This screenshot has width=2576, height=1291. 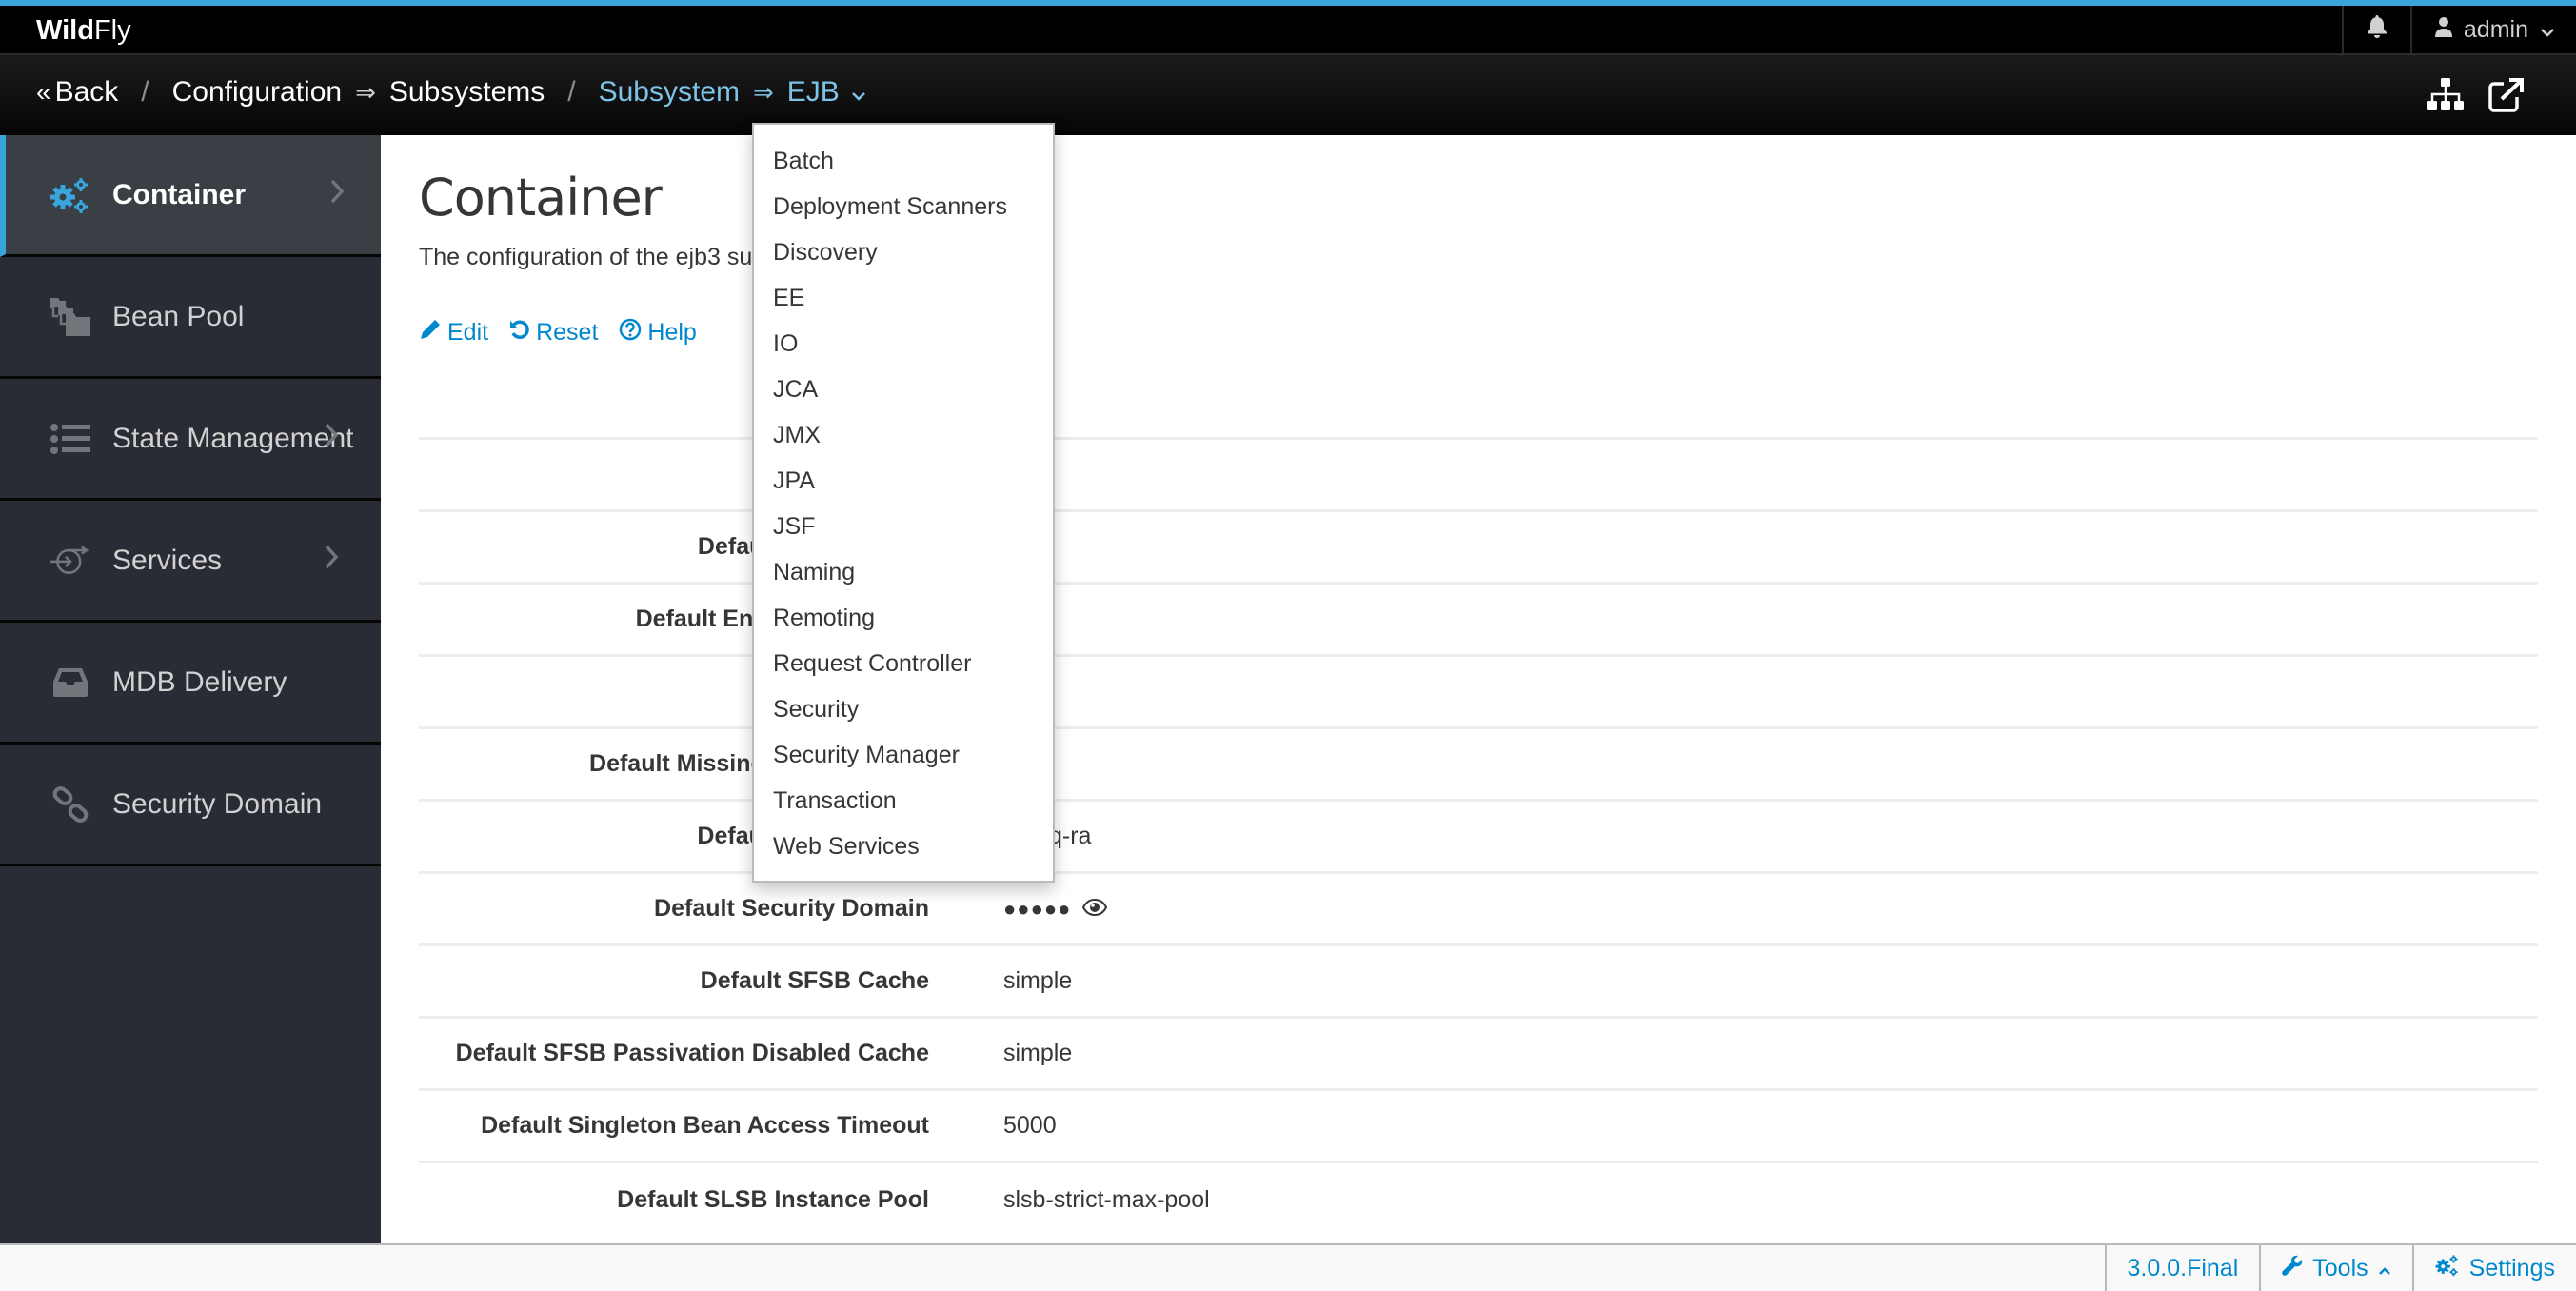 I want to click on attribute-value: slsb-strict-max-pool, so click(x=1106, y=1199).